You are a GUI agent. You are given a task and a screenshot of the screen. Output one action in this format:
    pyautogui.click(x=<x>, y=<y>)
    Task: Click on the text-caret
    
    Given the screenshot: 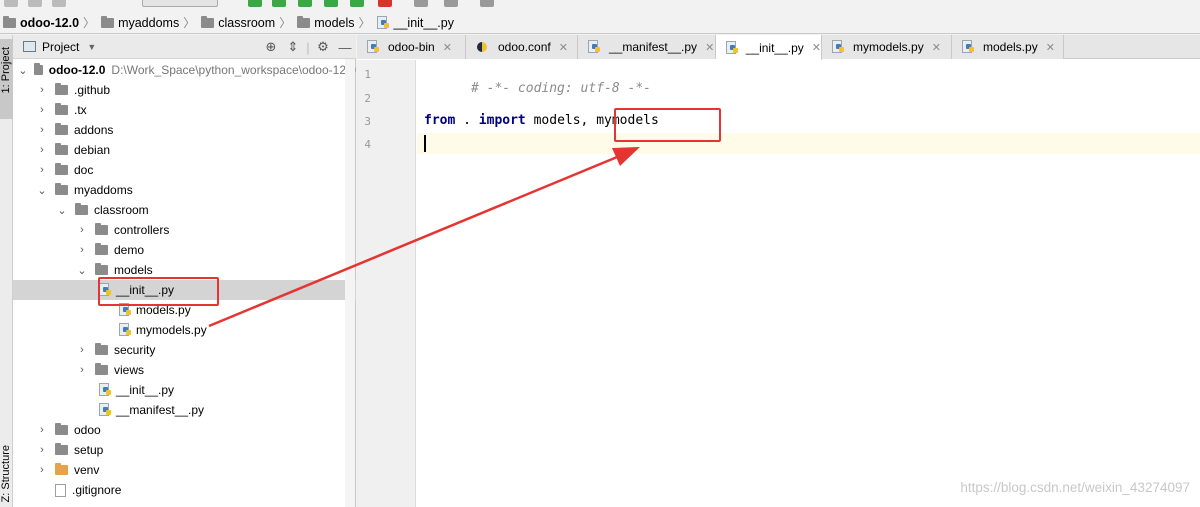 What is the action you would take?
    pyautogui.click(x=425, y=143)
    